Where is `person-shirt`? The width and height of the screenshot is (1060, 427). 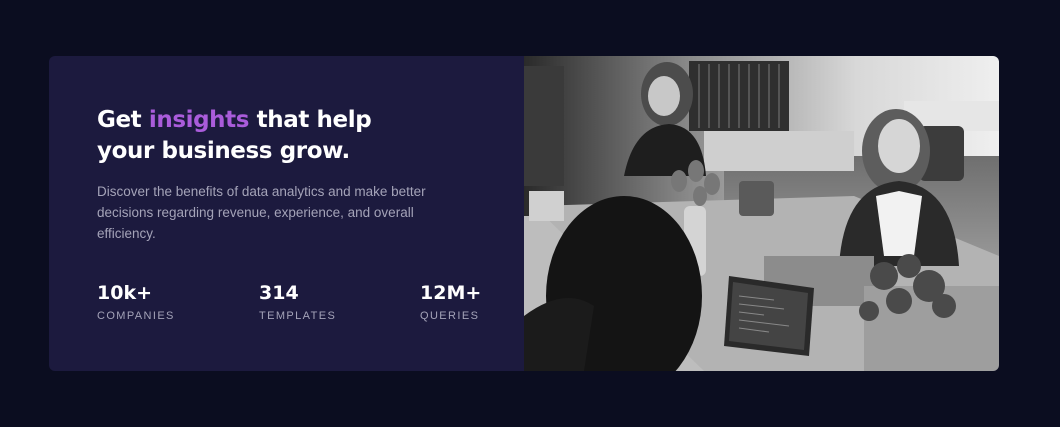 person-shirt is located at coordinates (899, 223).